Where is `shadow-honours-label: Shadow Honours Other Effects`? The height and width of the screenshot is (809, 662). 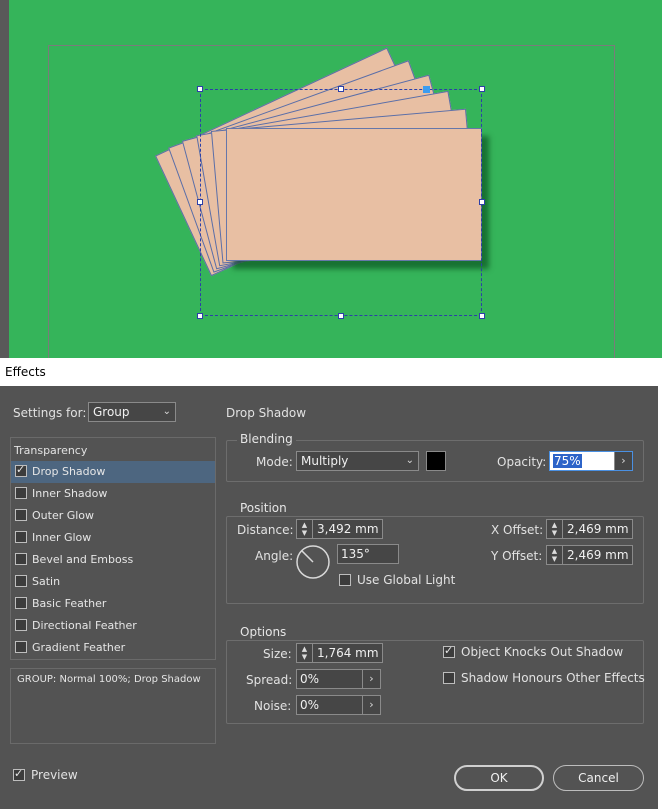
shadow-honours-label: Shadow Honours Other Effects is located at coordinates (553, 678).